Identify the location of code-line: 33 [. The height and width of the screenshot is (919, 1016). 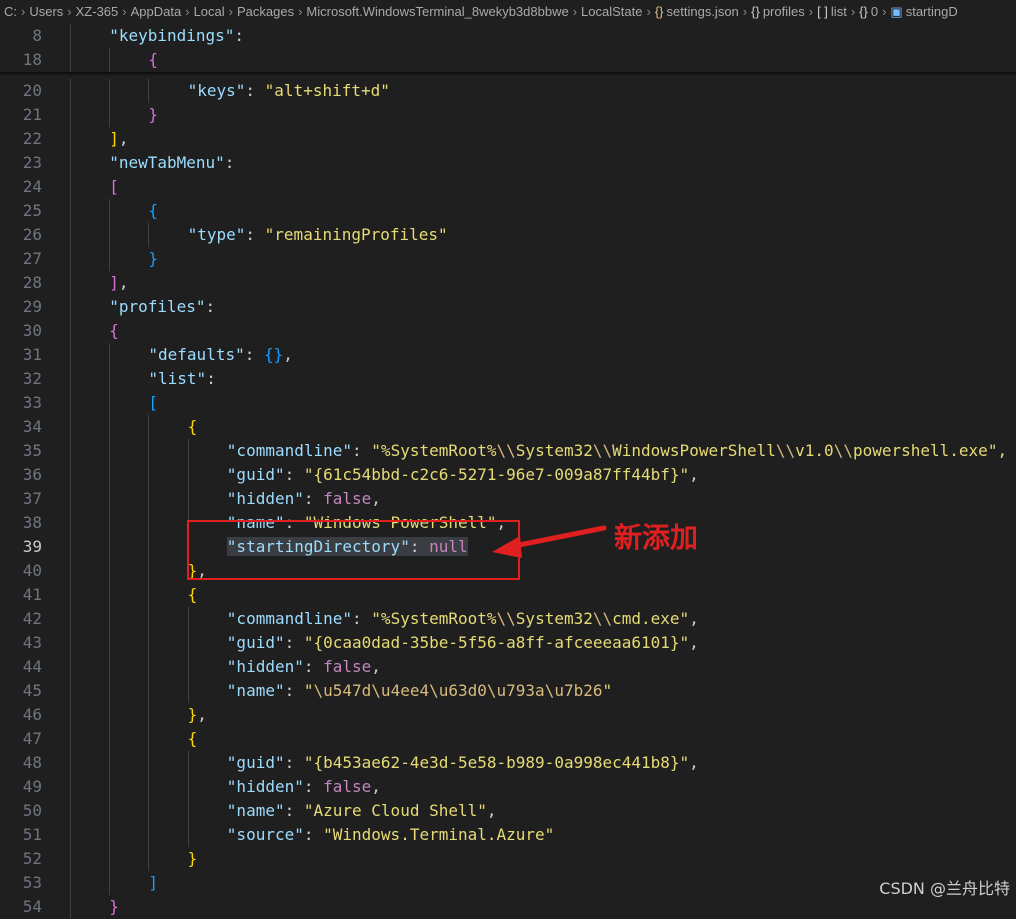
(508, 403).